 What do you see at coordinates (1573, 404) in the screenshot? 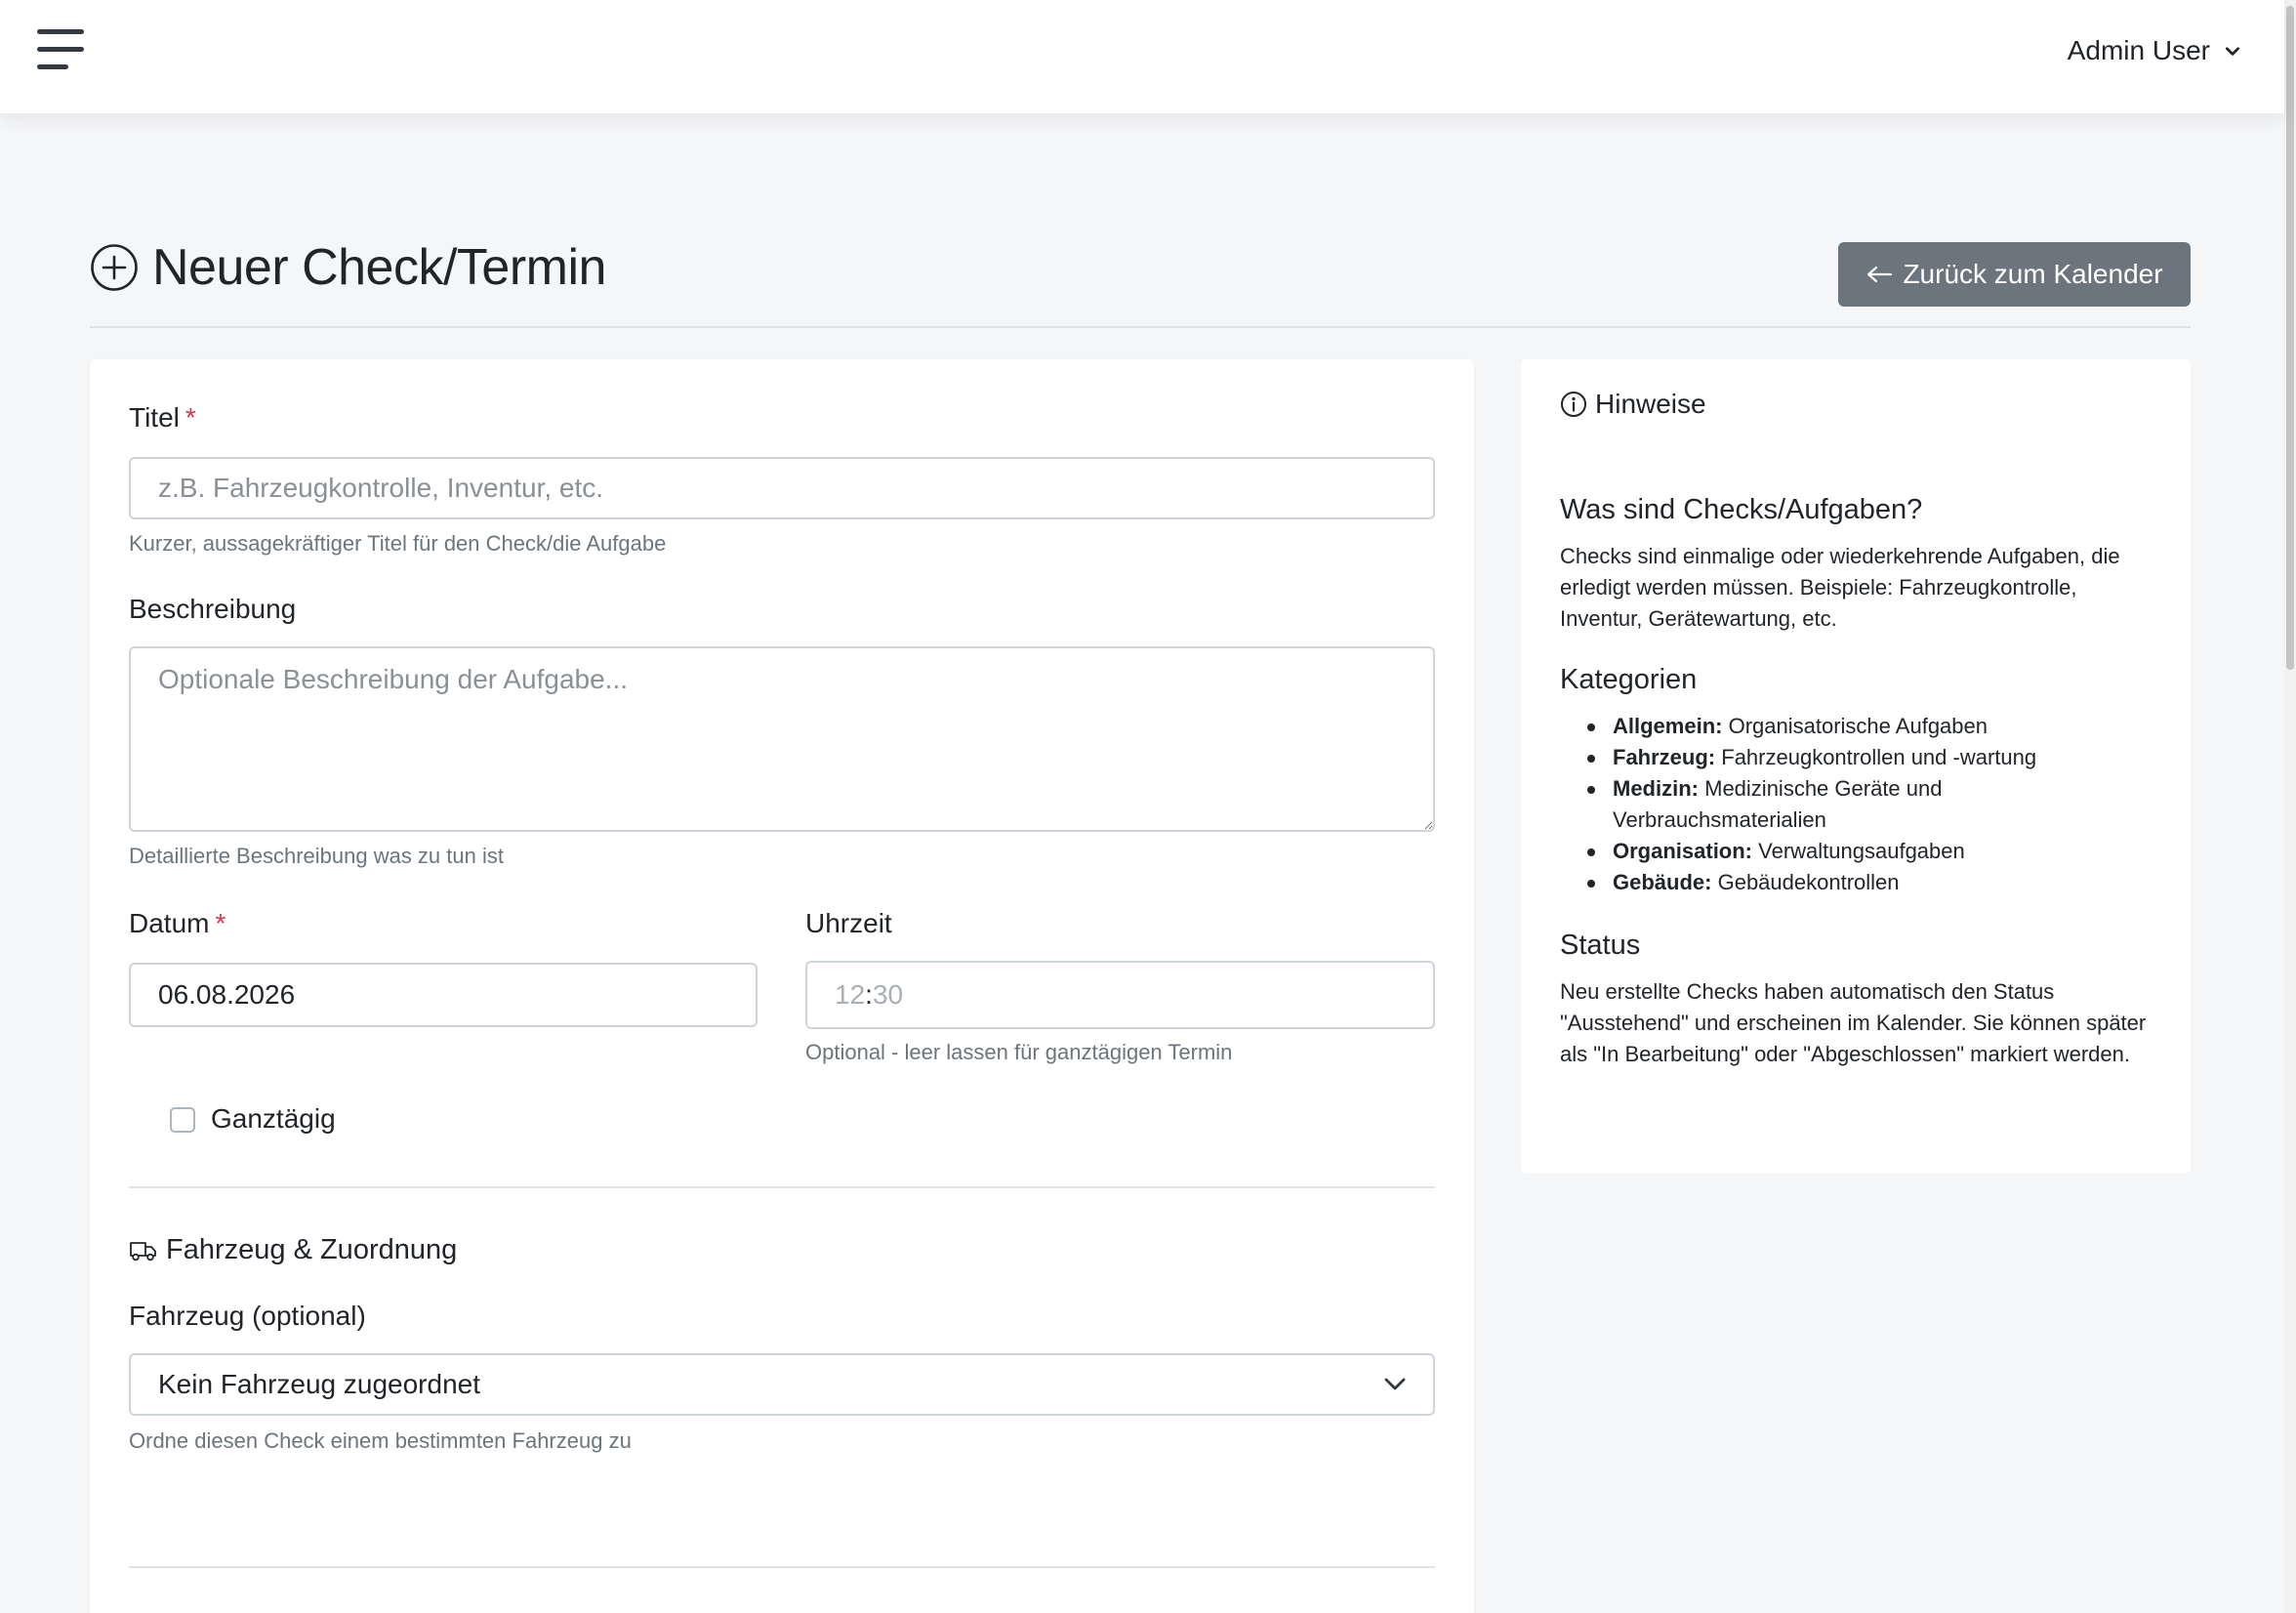
I see `info-circle-icon` at bounding box center [1573, 404].